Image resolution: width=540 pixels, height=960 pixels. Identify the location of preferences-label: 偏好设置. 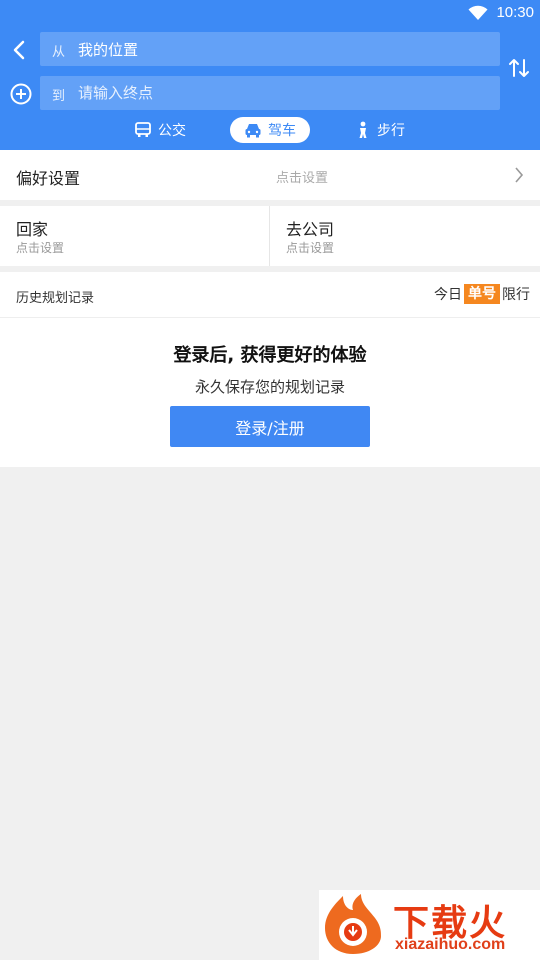
(48, 178).